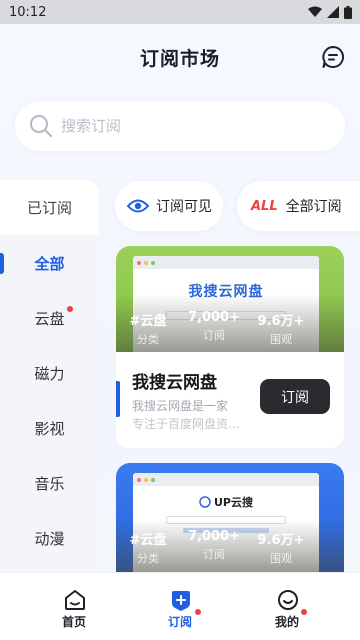 The width and height of the screenshot is (360, 640). I want to click on status-time: 10:12, so click(28, 12).